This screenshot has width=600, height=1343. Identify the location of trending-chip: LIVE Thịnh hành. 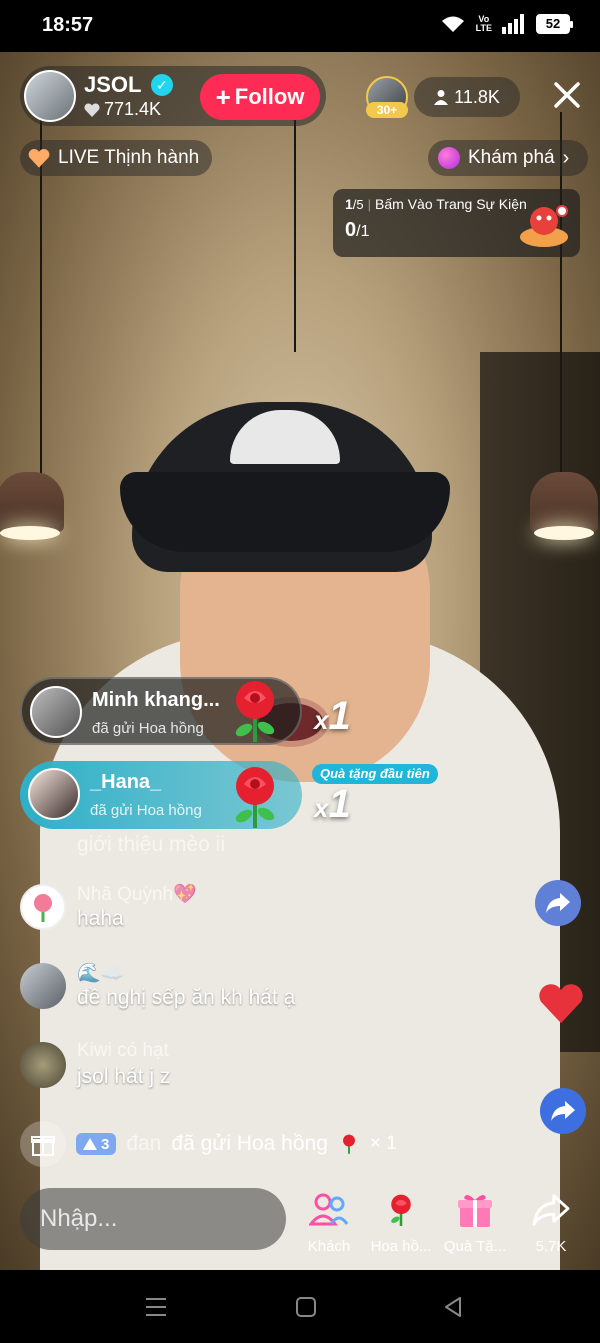
(116, 158).